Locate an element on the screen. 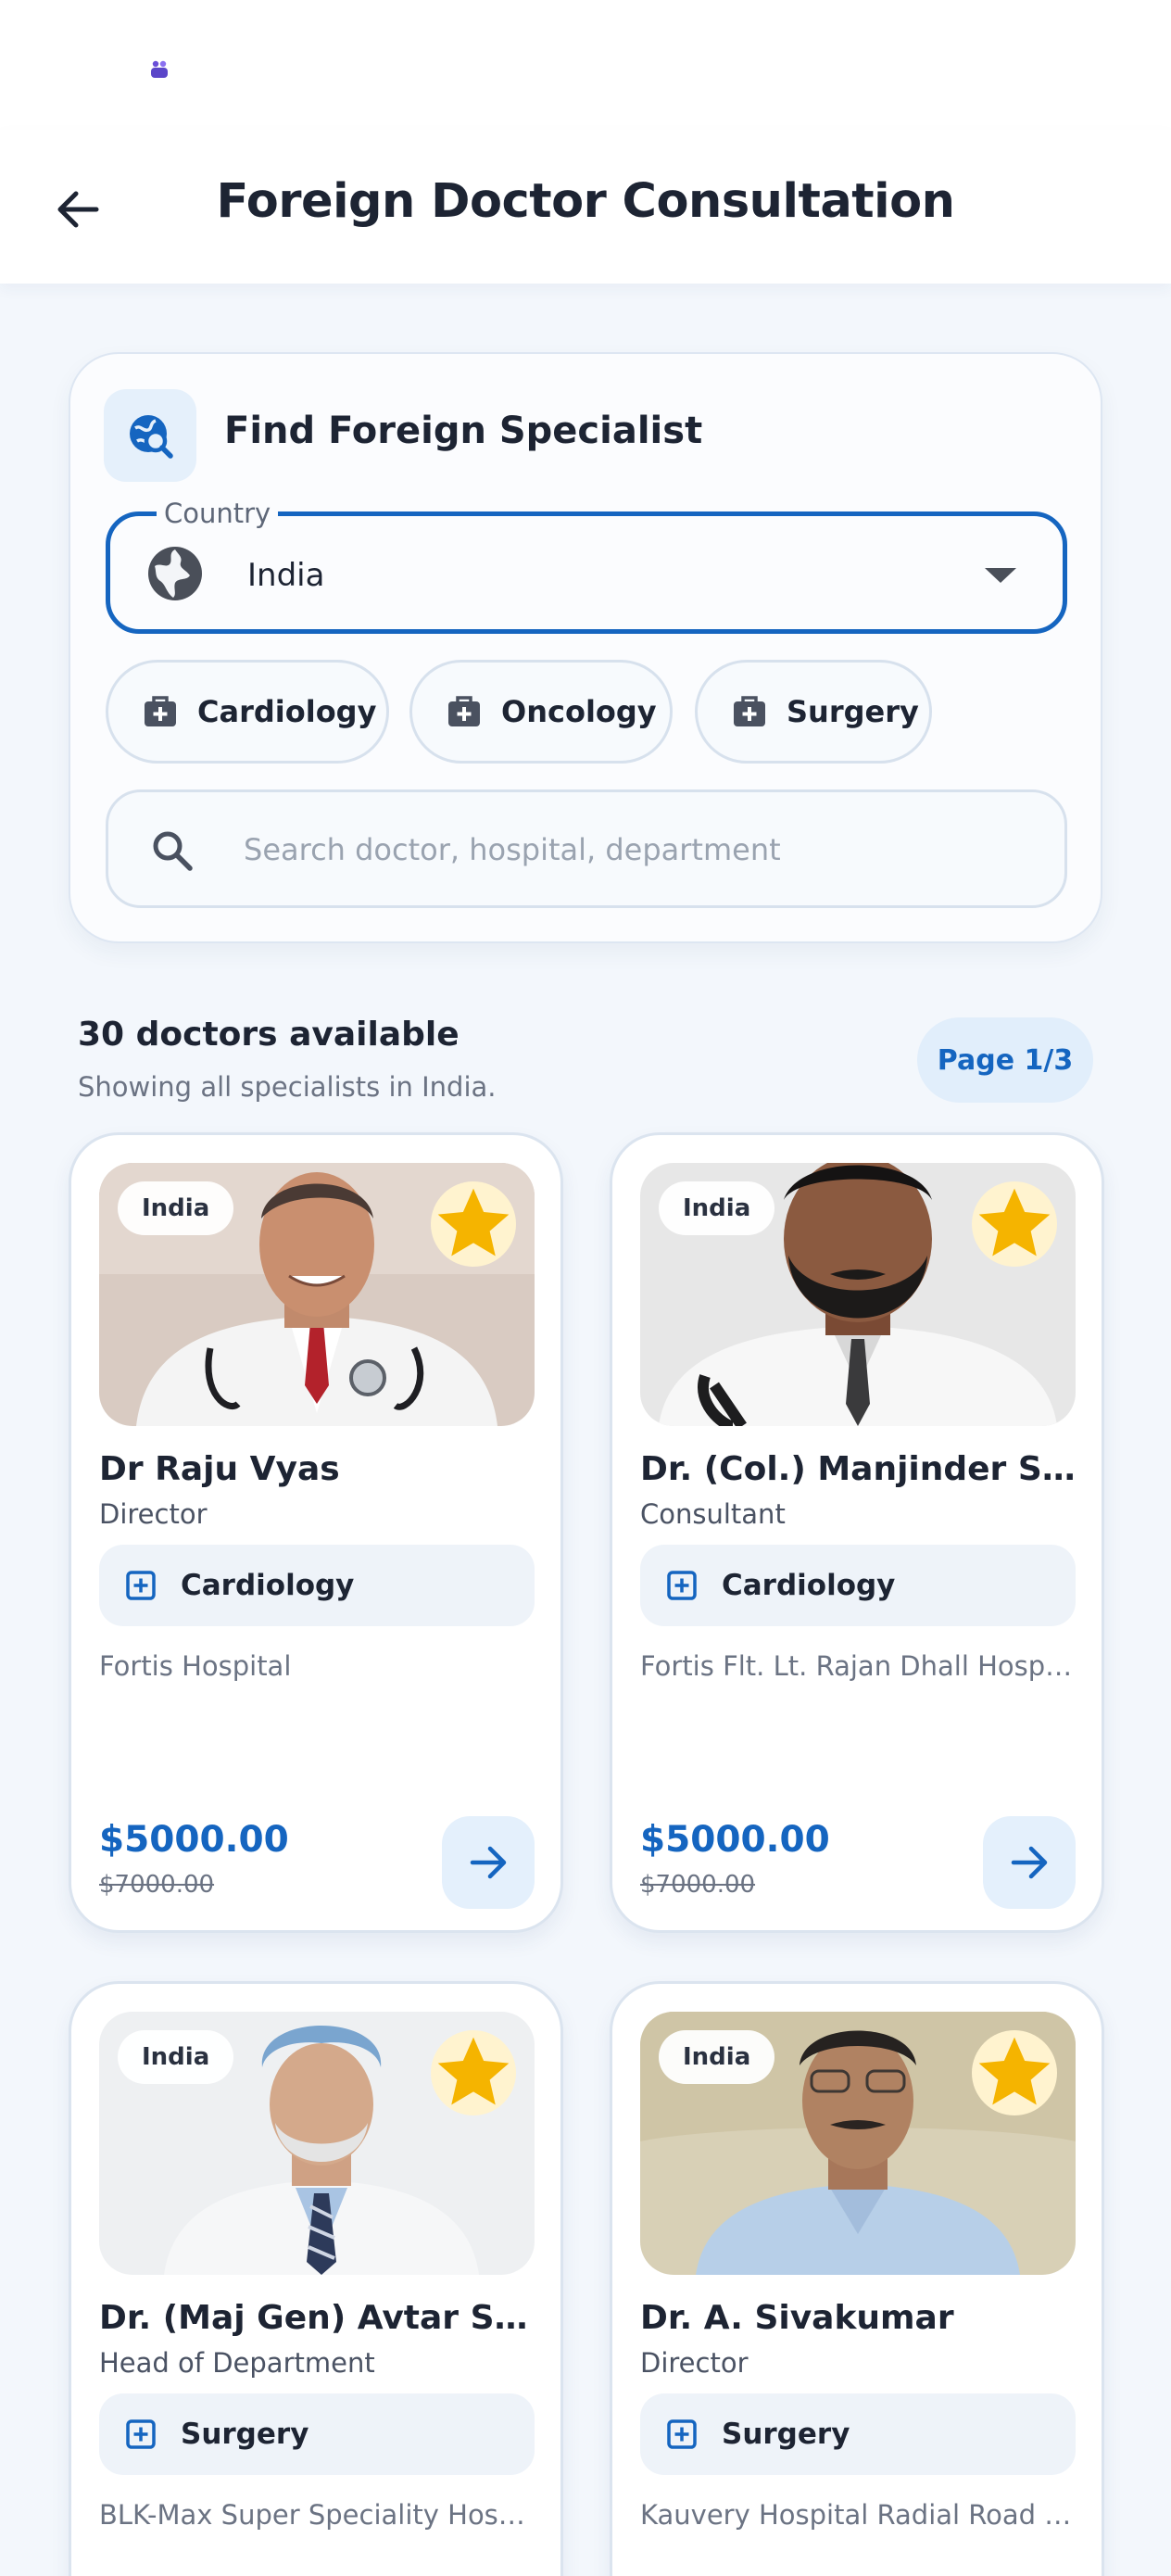 The height and width of the screenshot is (2576, 1171). chip-label: Surgery is located at coordinates (853, 711).